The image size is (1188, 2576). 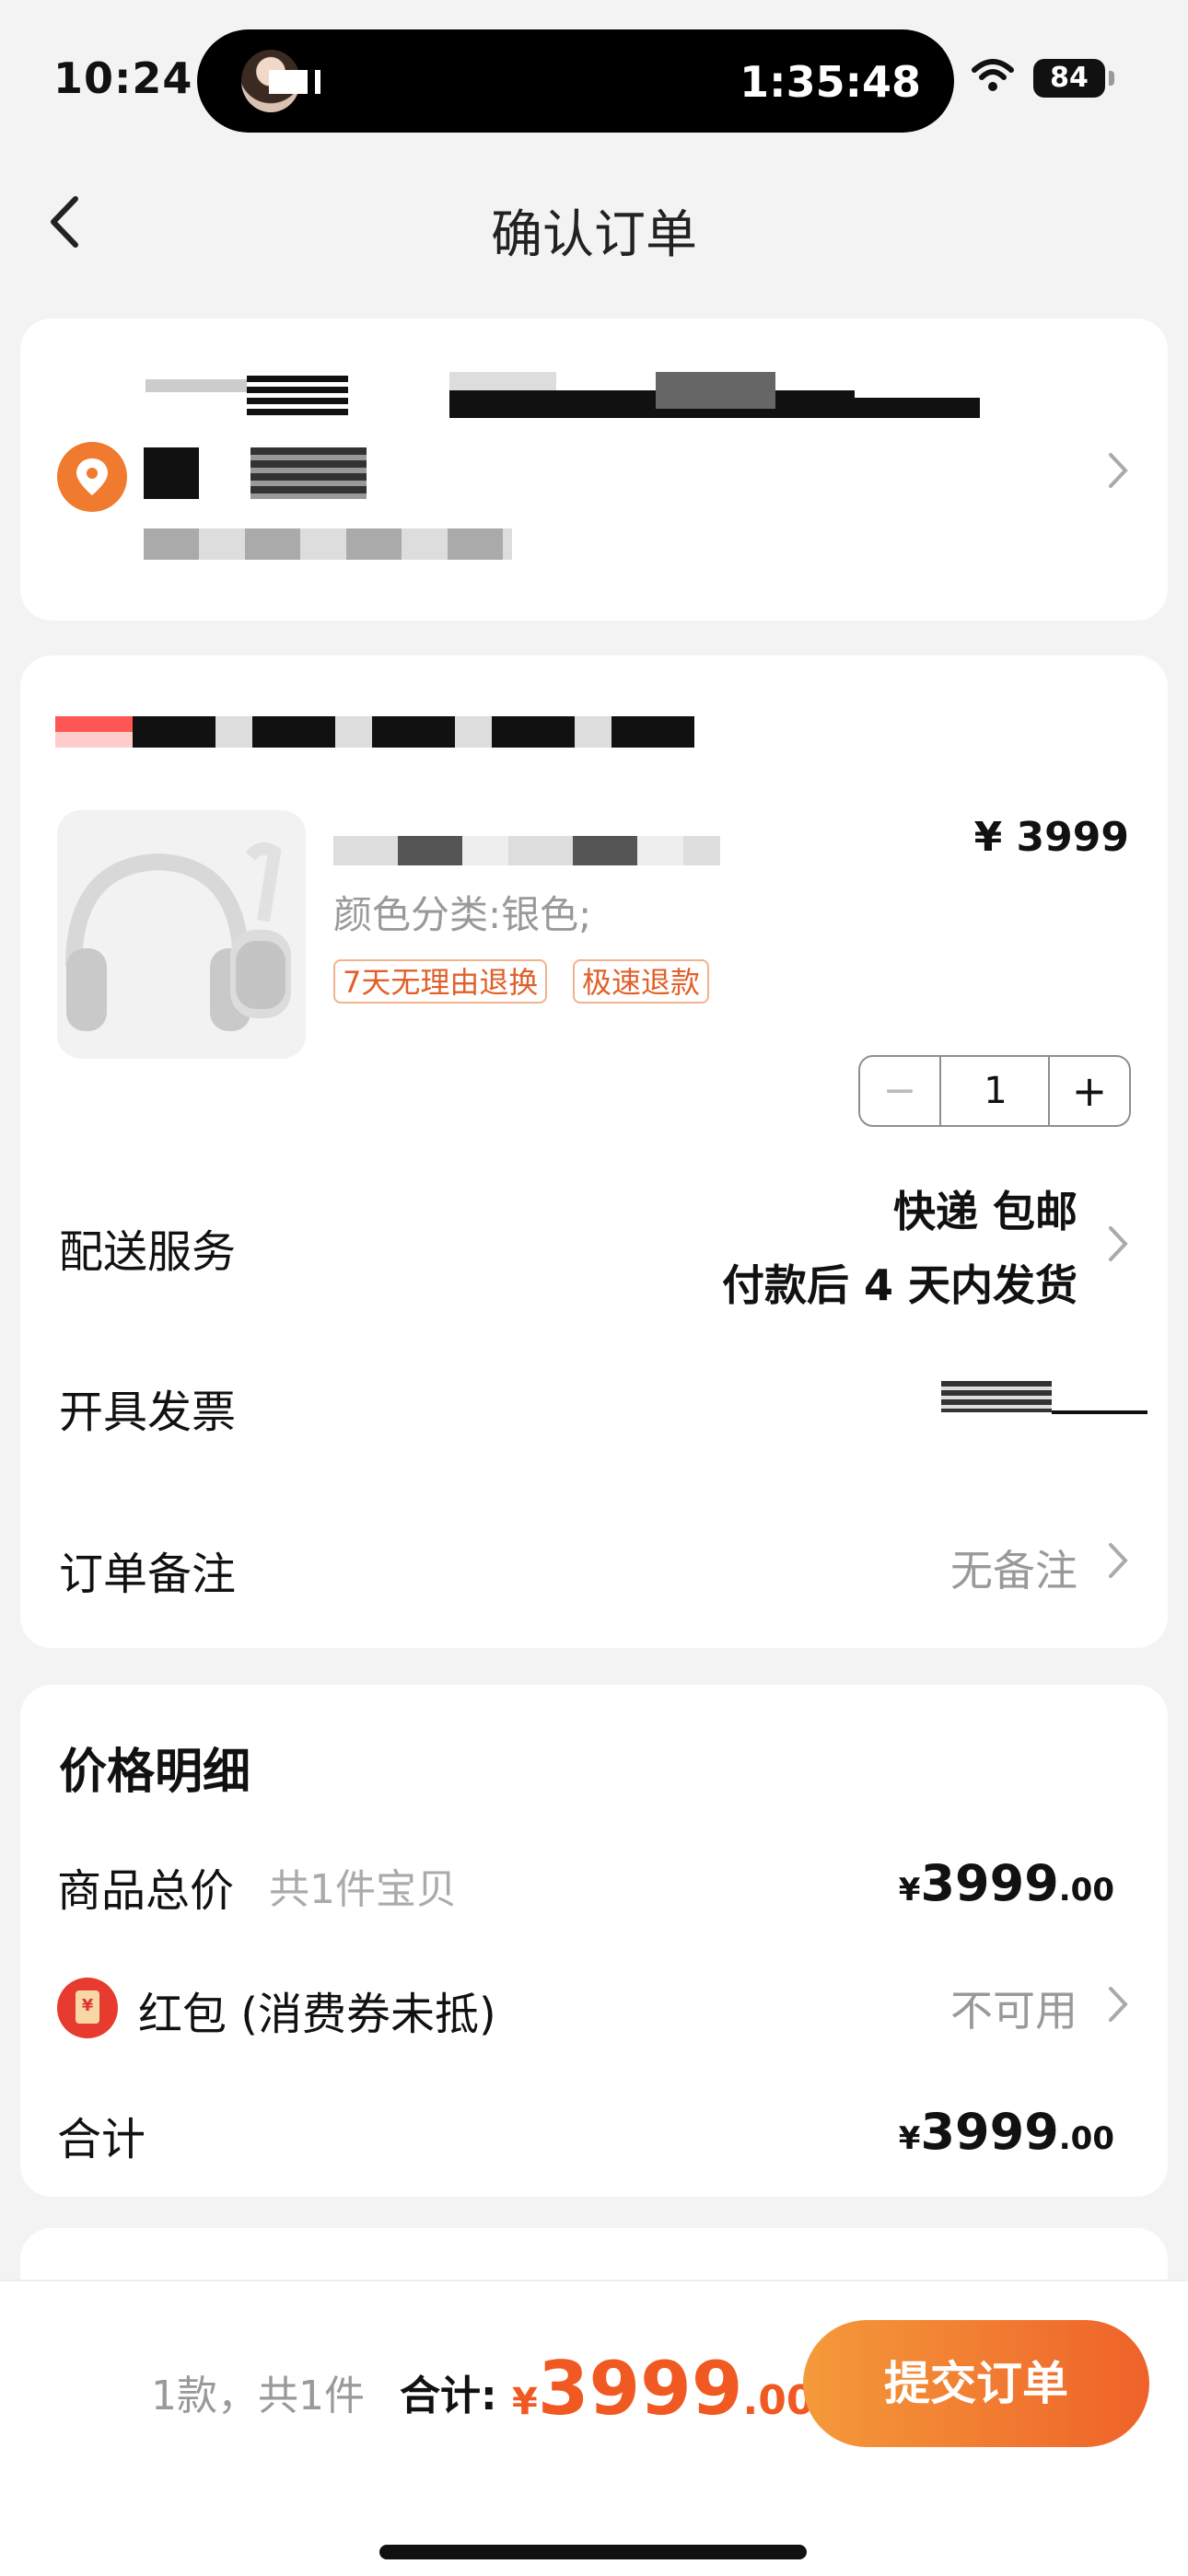 What do you see at coordinates (594, 470) in the screenshot?
I see `address-card` at bounding box center [594, 470].